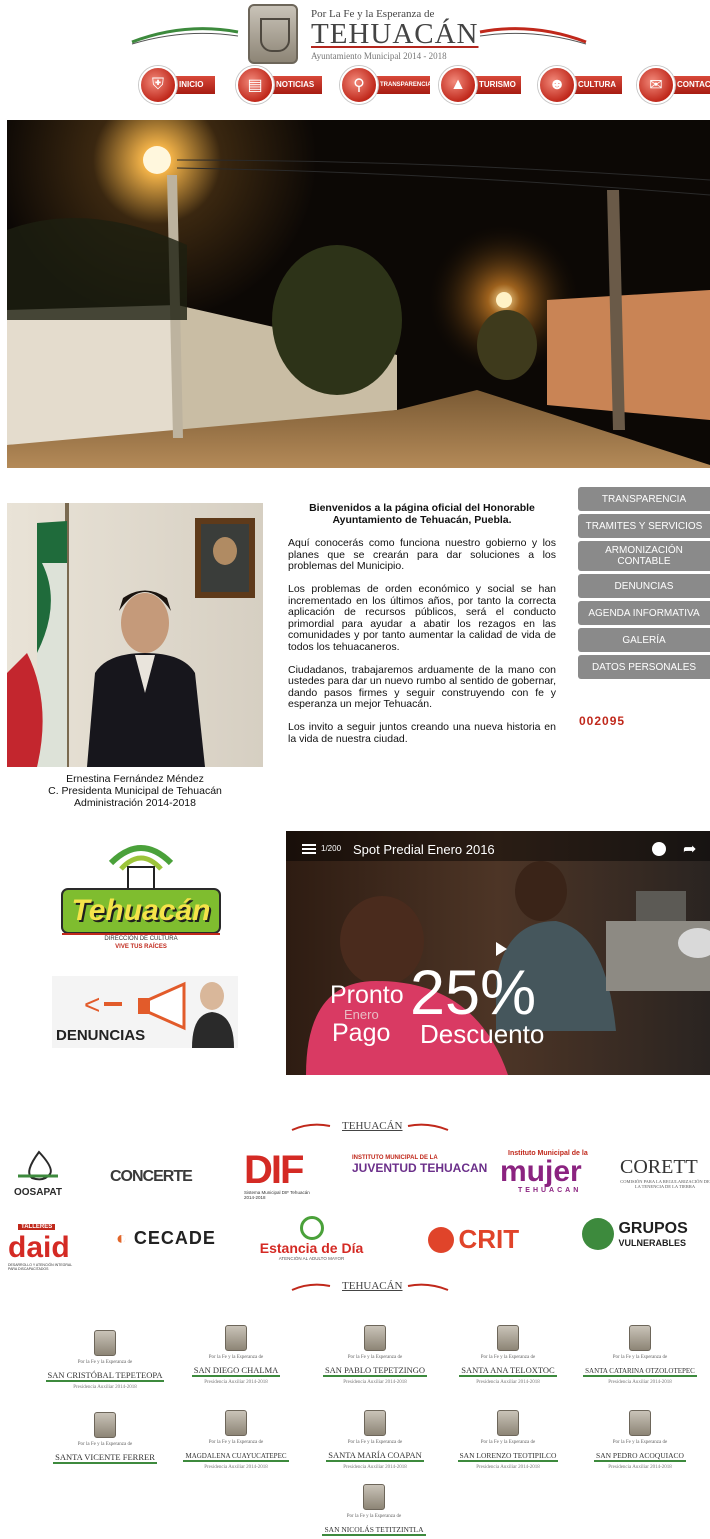 The height and width of the screenshot is (1539, 710). Describe the element at coordinates (280, 85) in the screenshot. I see `nav-noticias: ▤ NOTICIAS` at that location.